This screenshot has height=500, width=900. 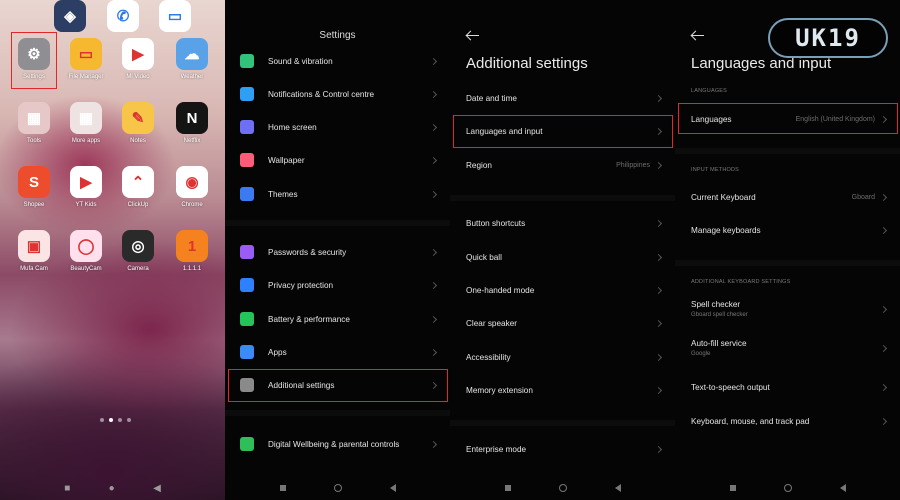 I want to click on additional-item-accessibility: Accessibility, so click(x=562, y=357).